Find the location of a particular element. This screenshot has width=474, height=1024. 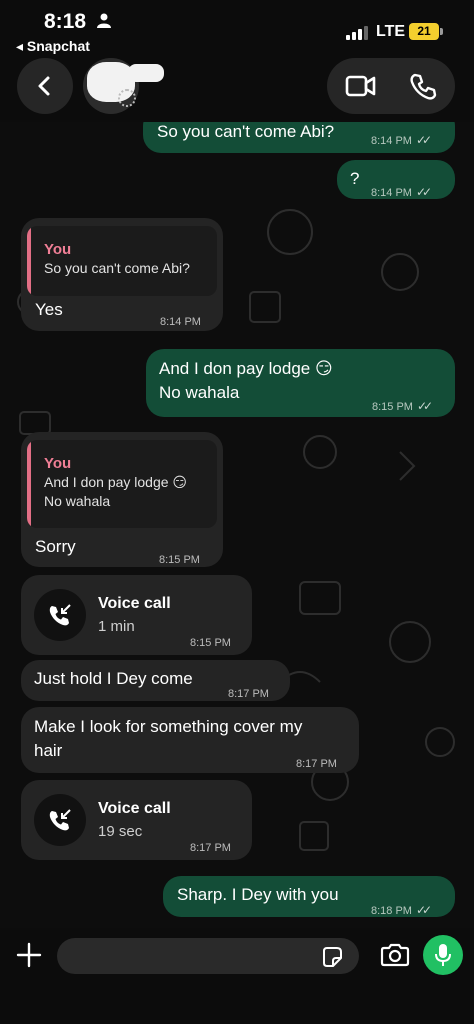

voice-record-button is located at coordinates (443, 955).